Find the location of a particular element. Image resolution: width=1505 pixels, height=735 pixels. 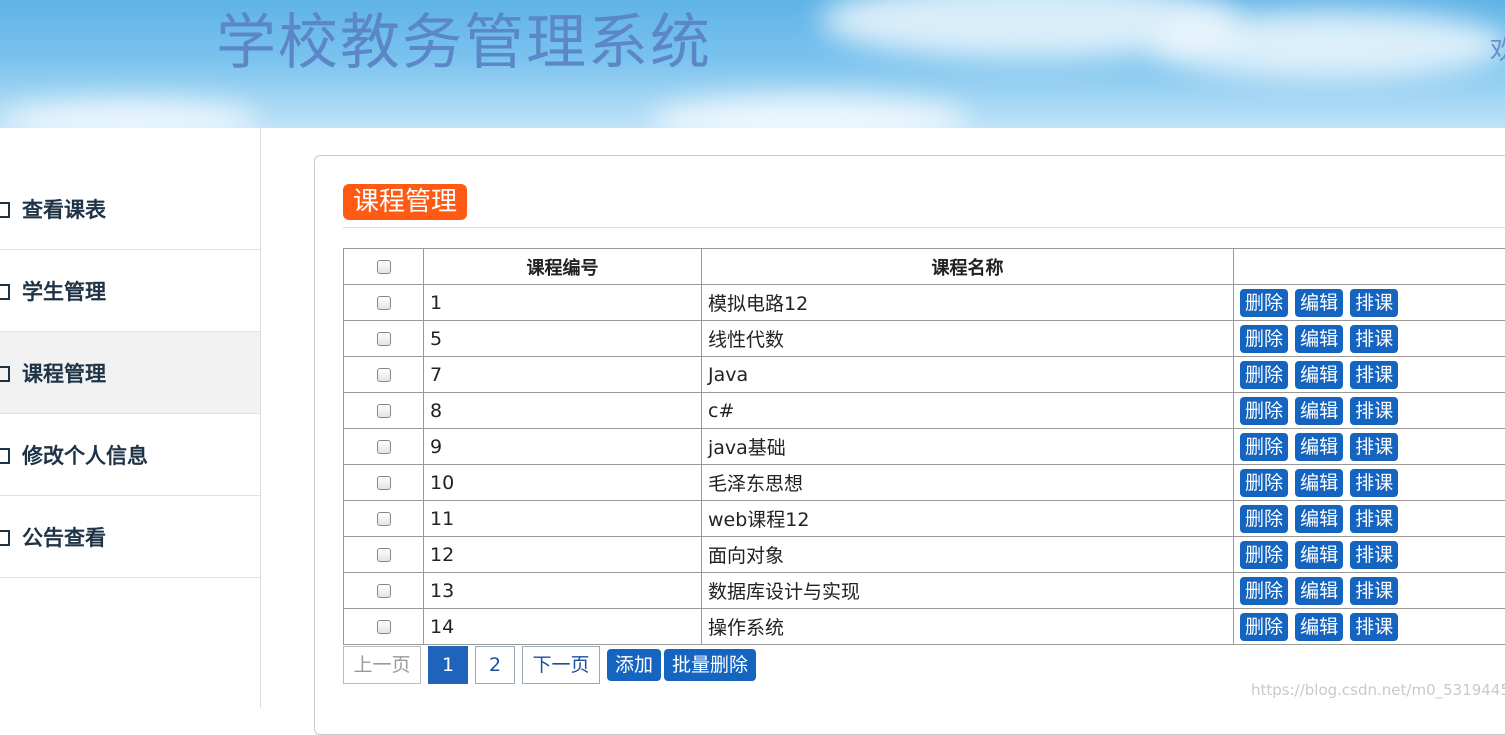

page-1-button: 1 is located at coordinates (448, 665).